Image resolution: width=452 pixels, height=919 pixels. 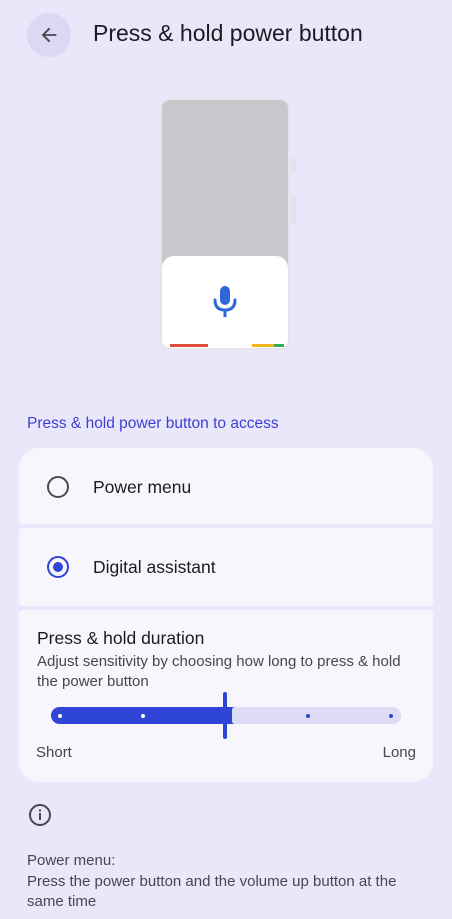 I want to click on radio-digital-assistant, so click(x=58, y=567).